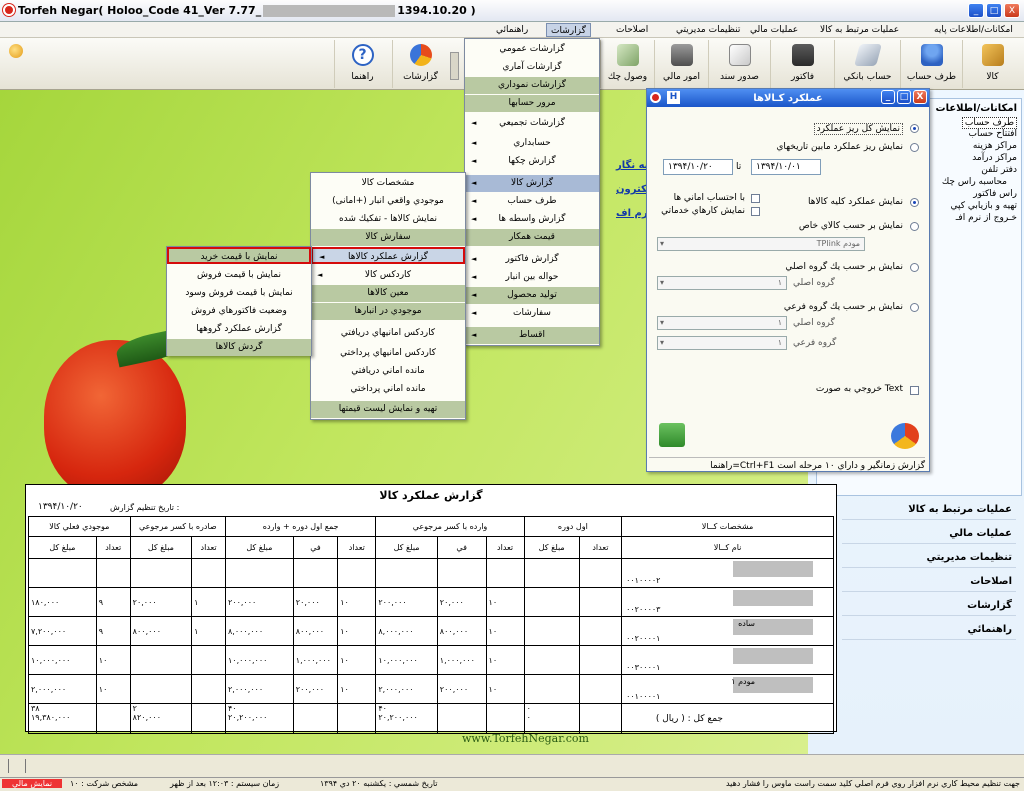 Image resolution: width=1024 pixels, height=791 pixels. Describe the element at coordinates (627, 64) in the screenshot. I see `cheque-button: وصول چك` at that location.